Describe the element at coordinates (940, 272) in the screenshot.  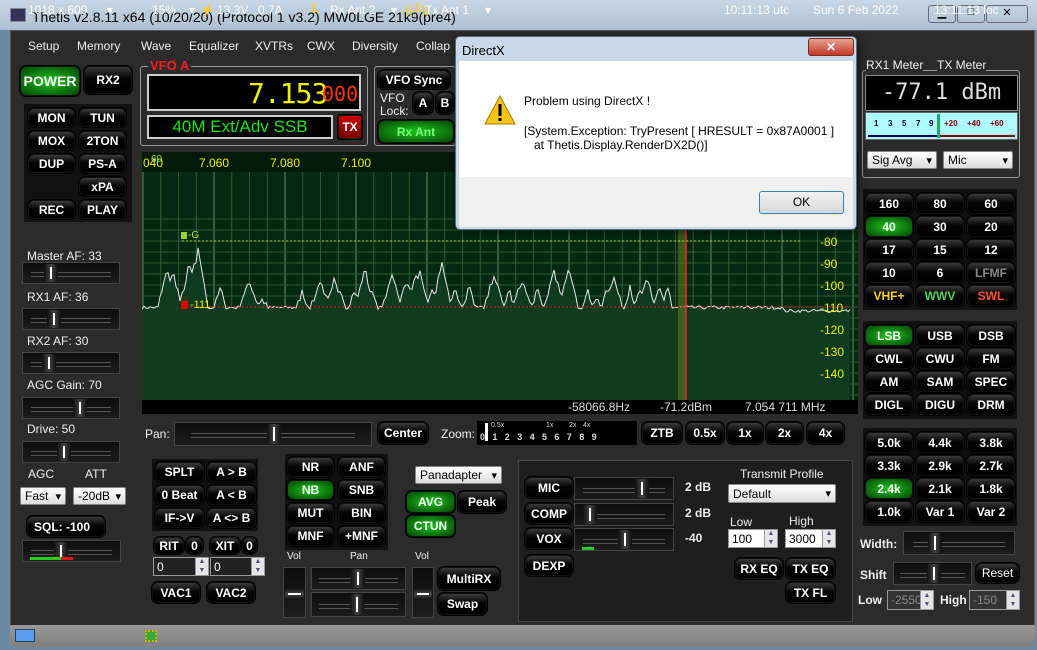
I see `band-button-6: 6` at that location.